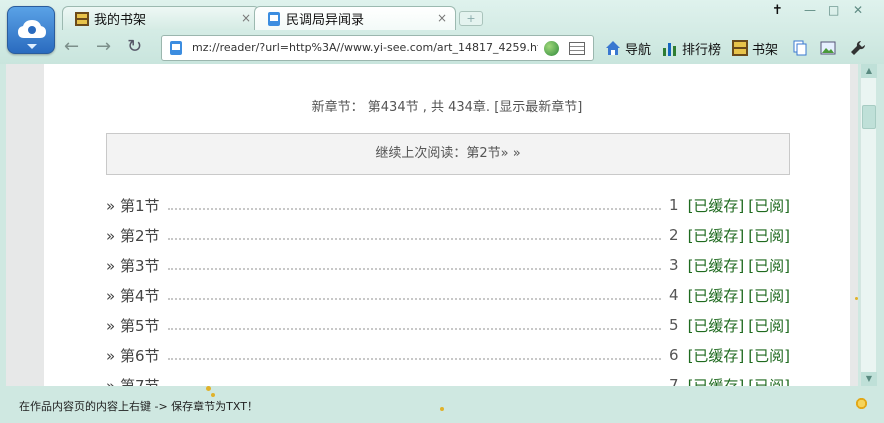  What do you see at coordinates (442, 404) in the screenshot?
I see `status-bar: 在作品内容页的内容上右键 -> 保存章节为TXT！` at bounding box center [442, 404].